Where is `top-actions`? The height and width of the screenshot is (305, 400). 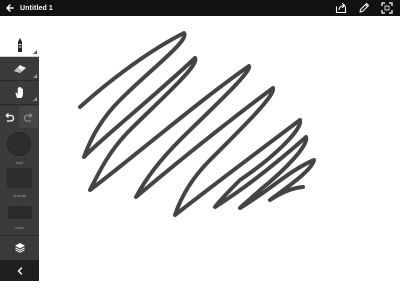 top-actions is located at coordinates (364, 8).